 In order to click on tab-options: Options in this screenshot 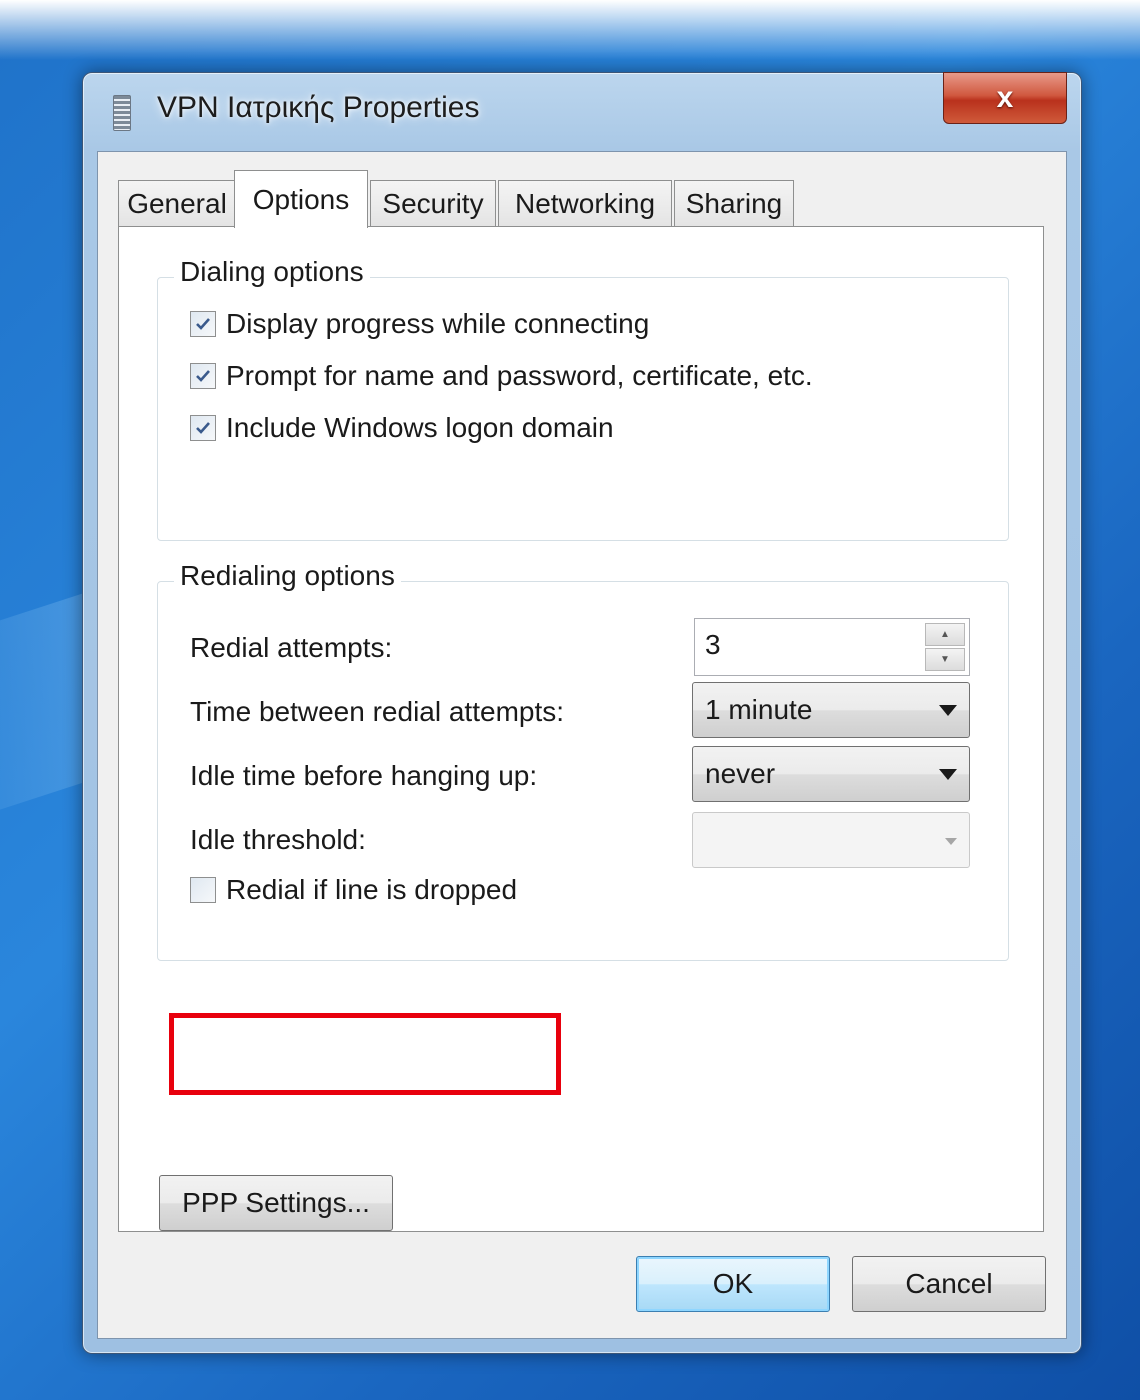, I will do `click(301, 199)`.